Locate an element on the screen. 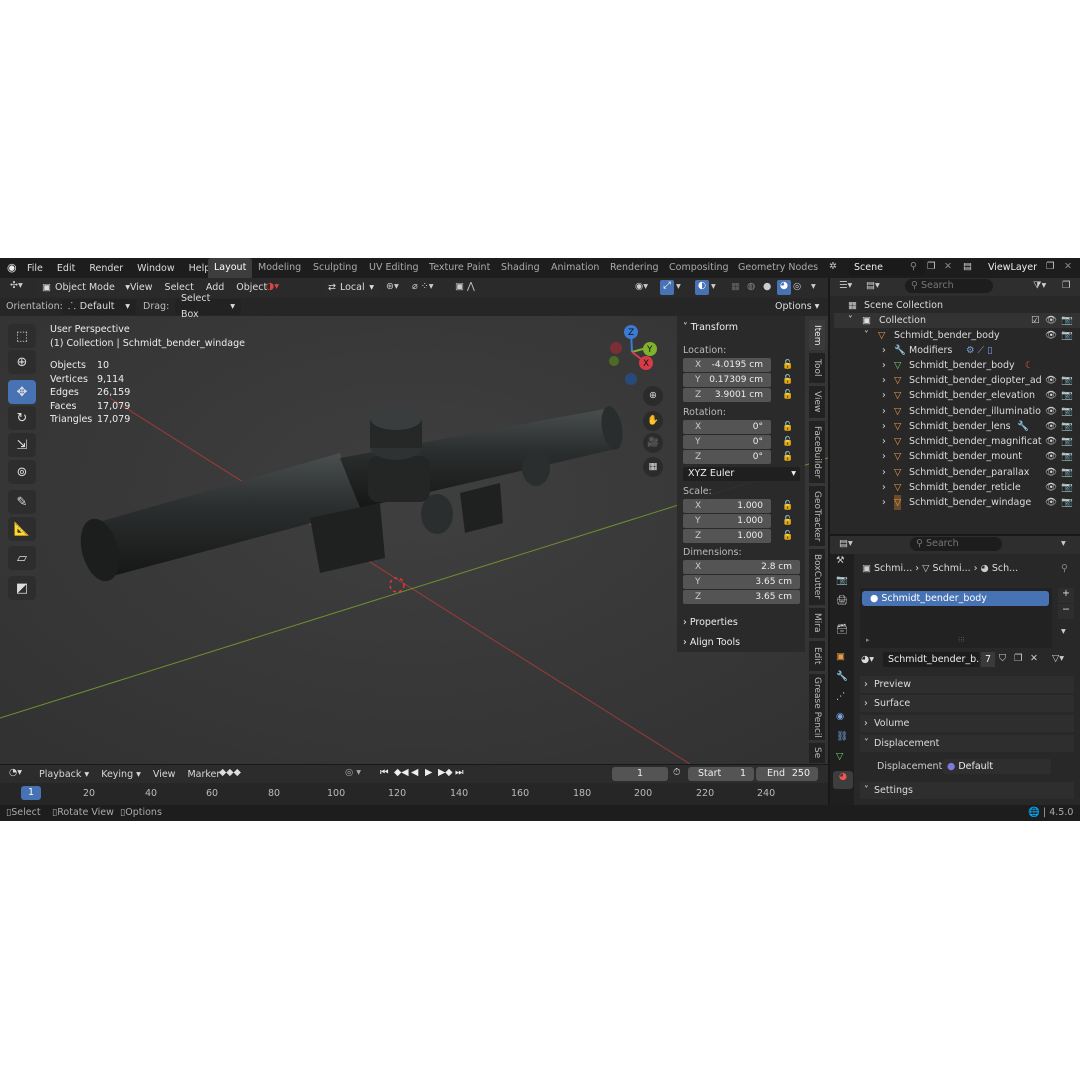 Image resolution: width=1080 pixels, height=1080 pixels. outliner-item: › ▽ Schmidt_bender_magnificat 👁 📷 is located at coordinates (957, 441).